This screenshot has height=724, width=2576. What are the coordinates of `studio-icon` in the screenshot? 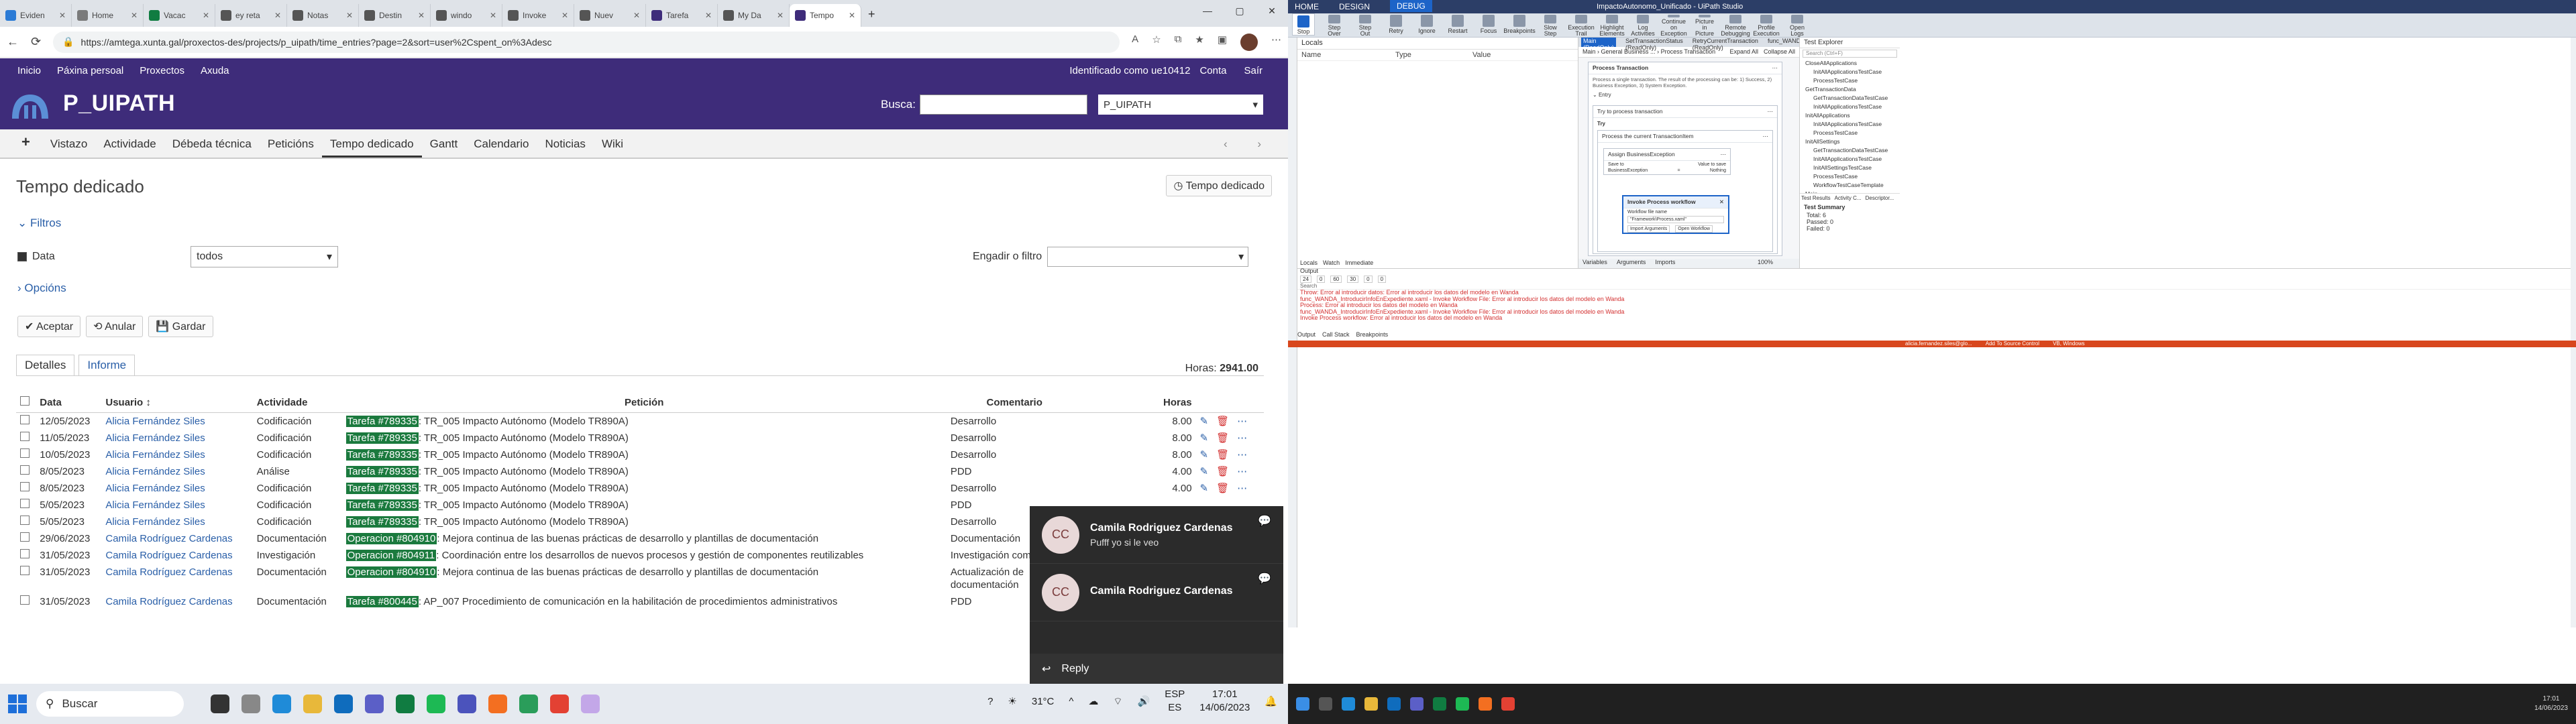 It's located at (528, 704).